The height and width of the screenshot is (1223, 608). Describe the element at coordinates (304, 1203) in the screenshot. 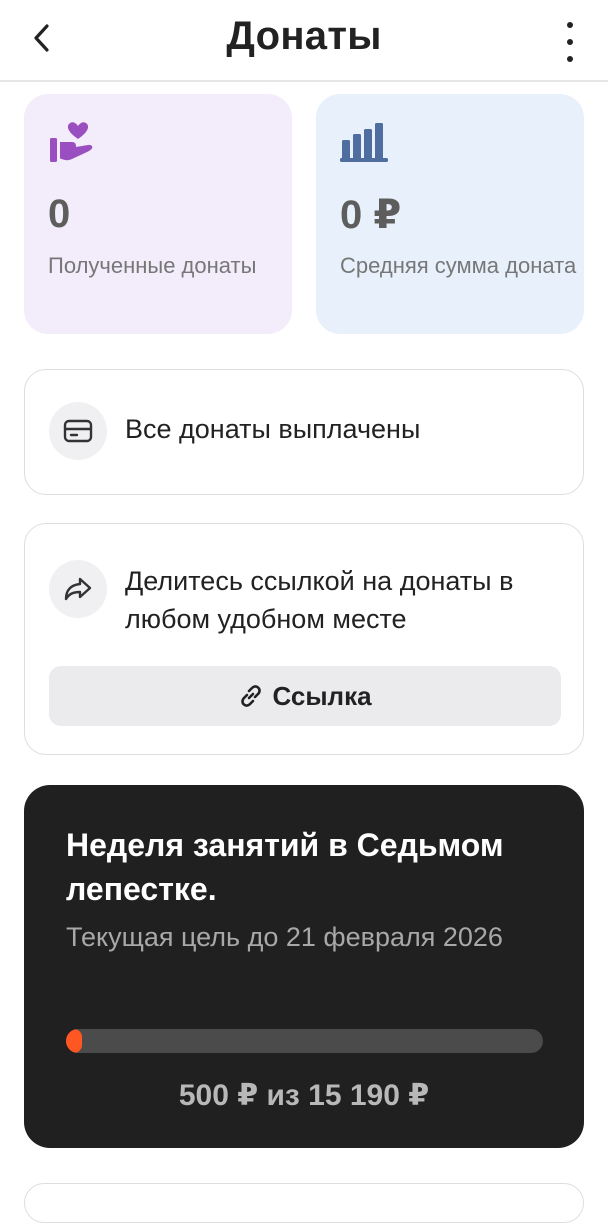

I see `next-card` at that location.